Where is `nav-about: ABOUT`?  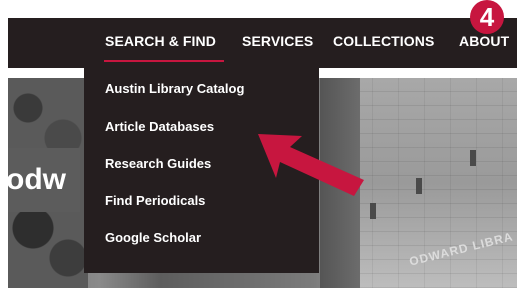 nav-about: ABOUT is located at coordinates (484, 41).